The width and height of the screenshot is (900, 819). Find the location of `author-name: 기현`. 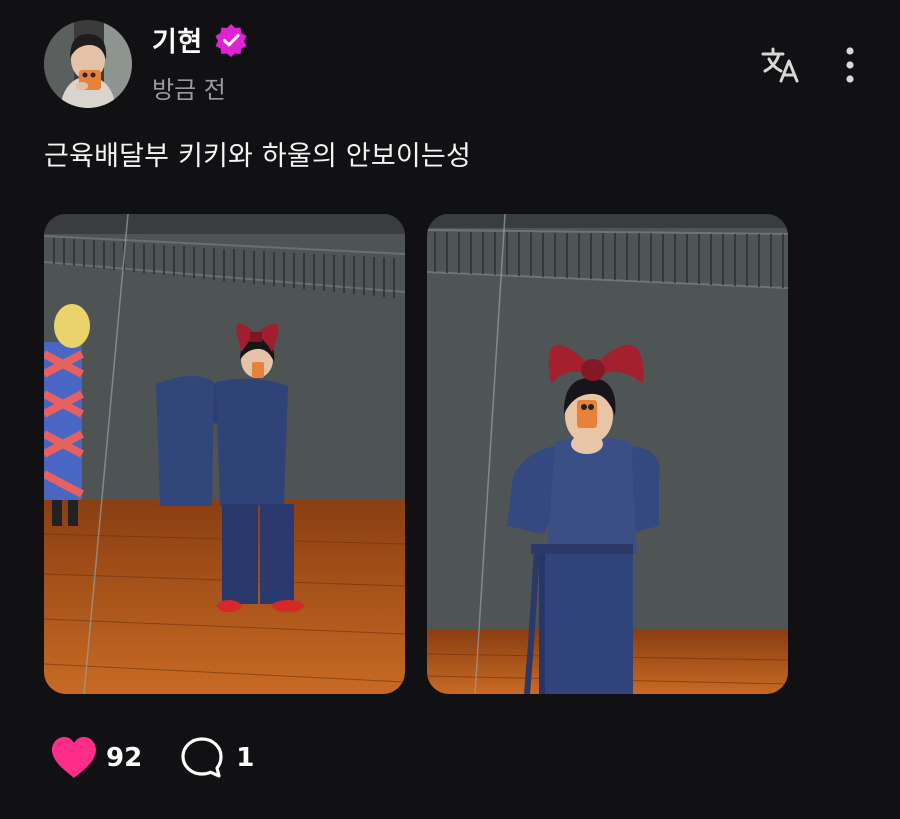

author-name: 기현 is located at coordinates (177, 39).